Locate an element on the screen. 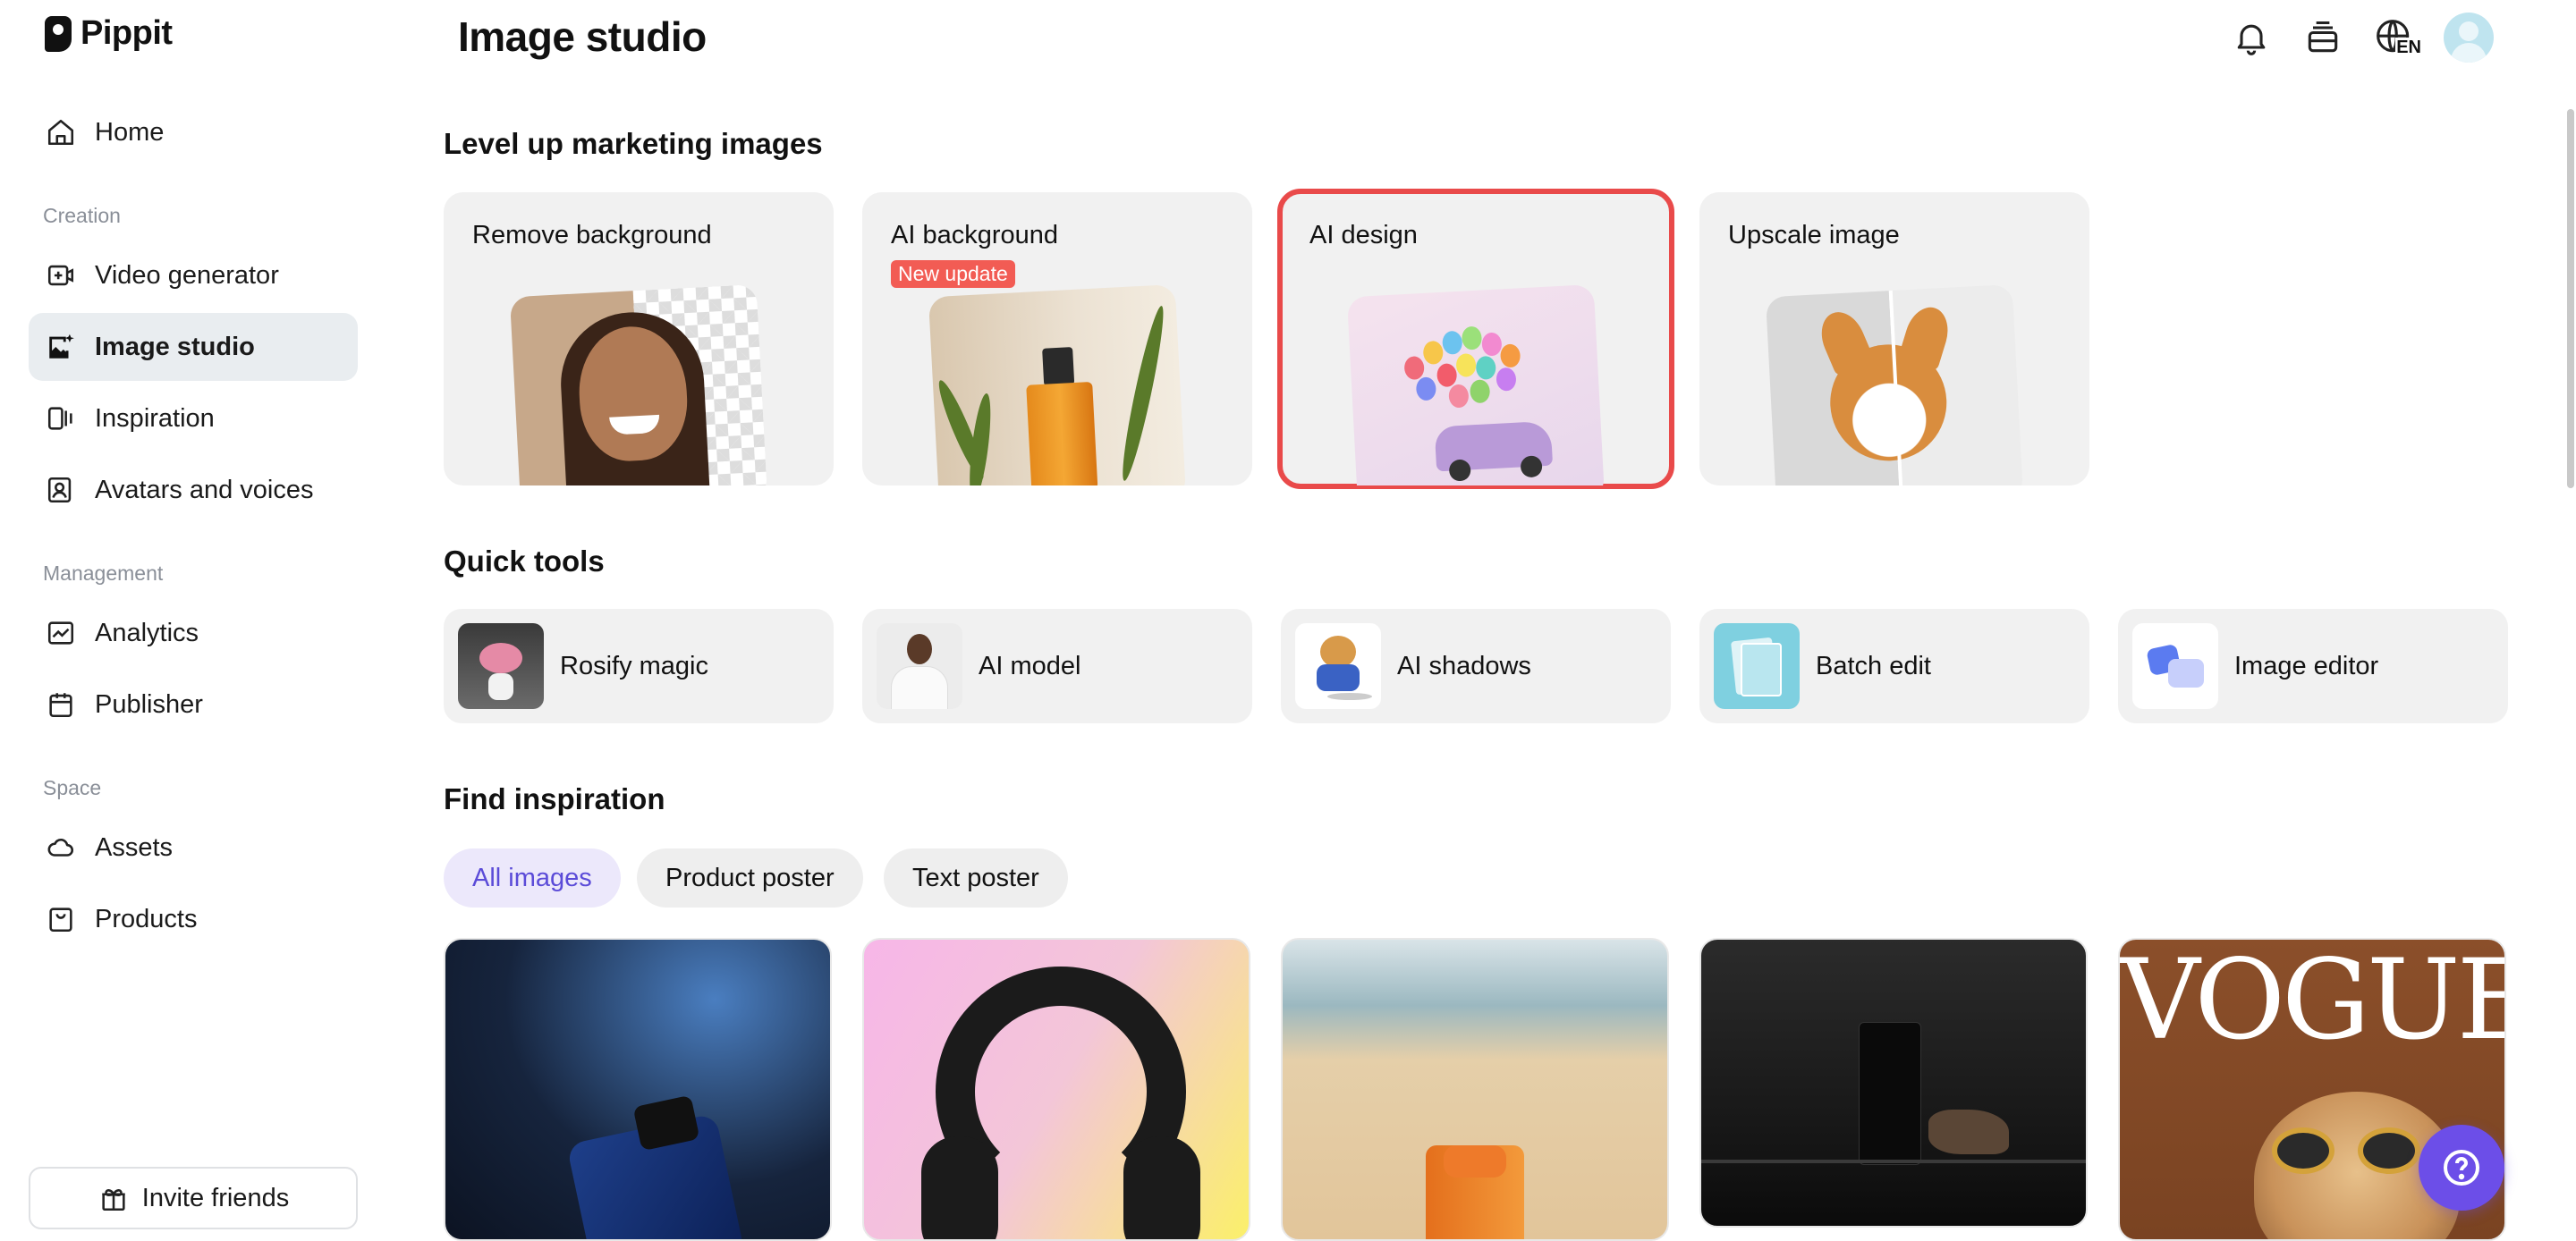 This screenshot has height=1241, width=2576. stack-icon is located at coordinates (2323, 37).